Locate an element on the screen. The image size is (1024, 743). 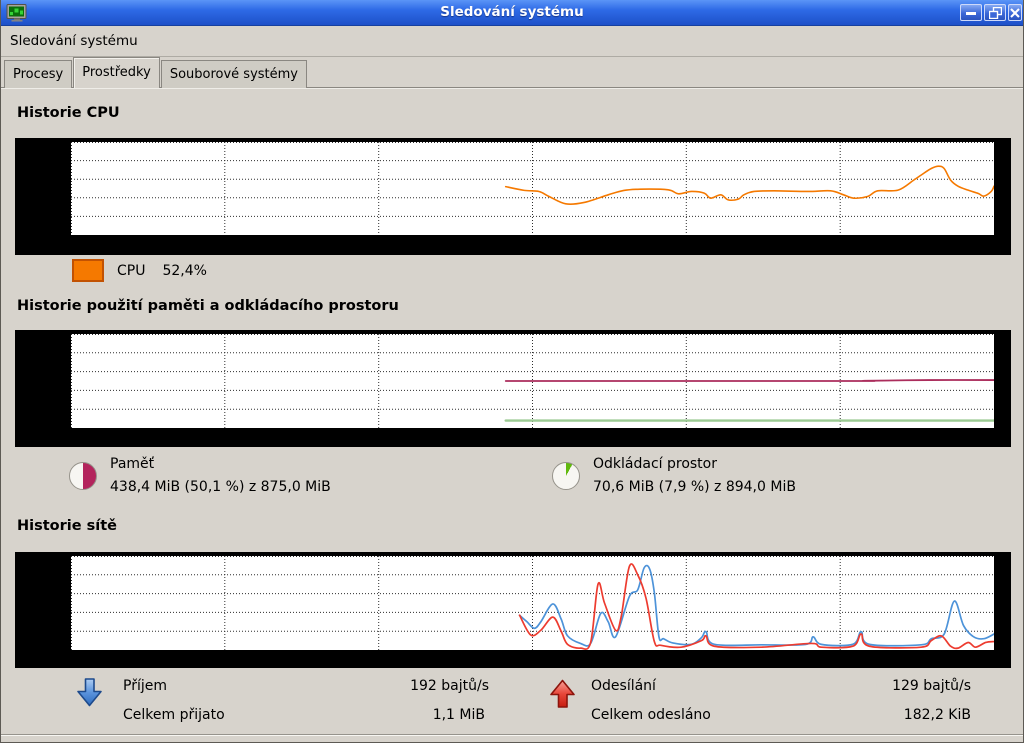
notebook-border-highlight is located at coordinates (512, 88).